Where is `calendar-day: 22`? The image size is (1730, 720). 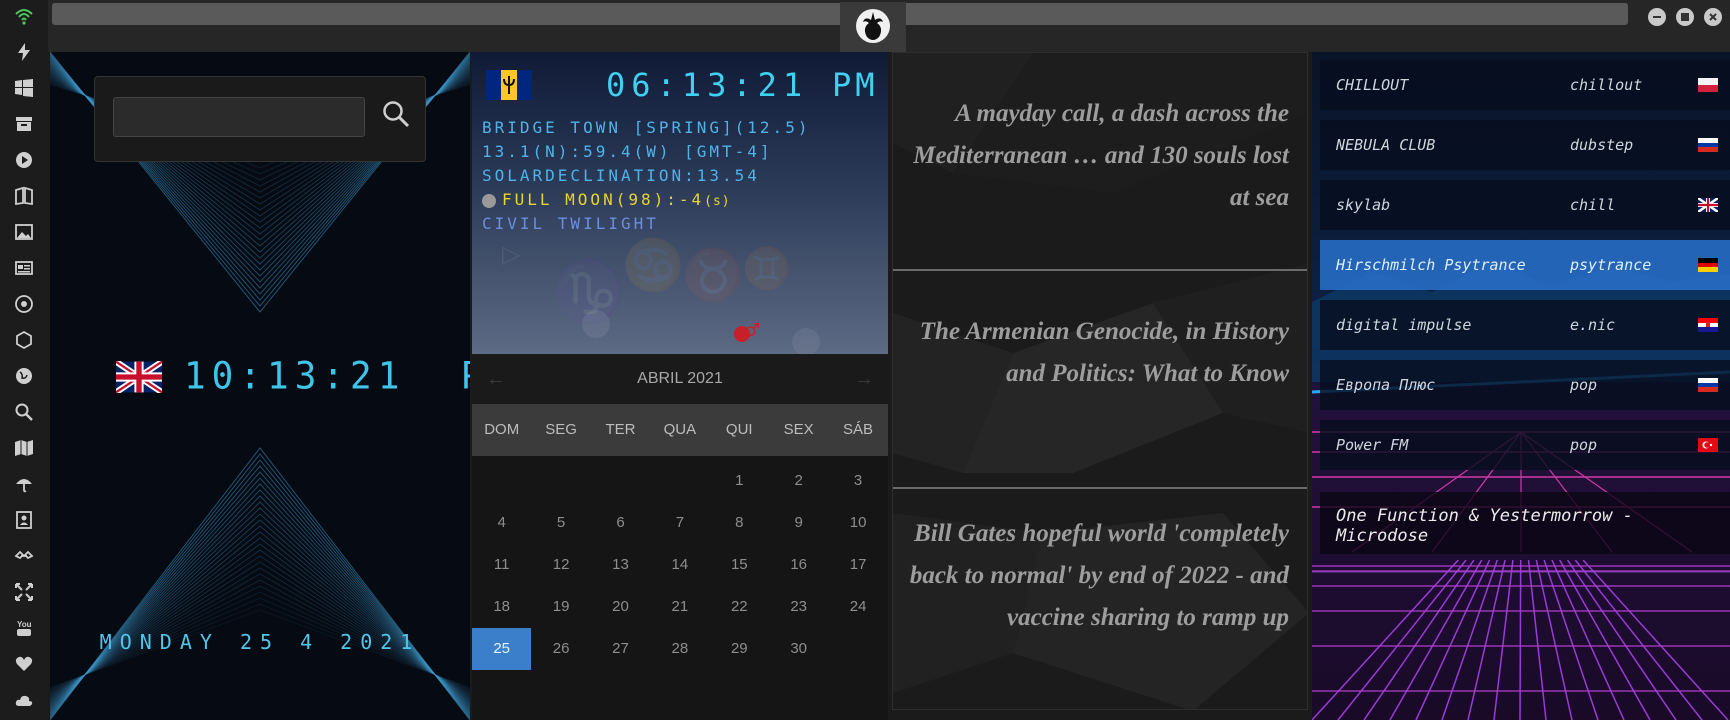
calendar-day: 22 is located at coordinates (739, 607).